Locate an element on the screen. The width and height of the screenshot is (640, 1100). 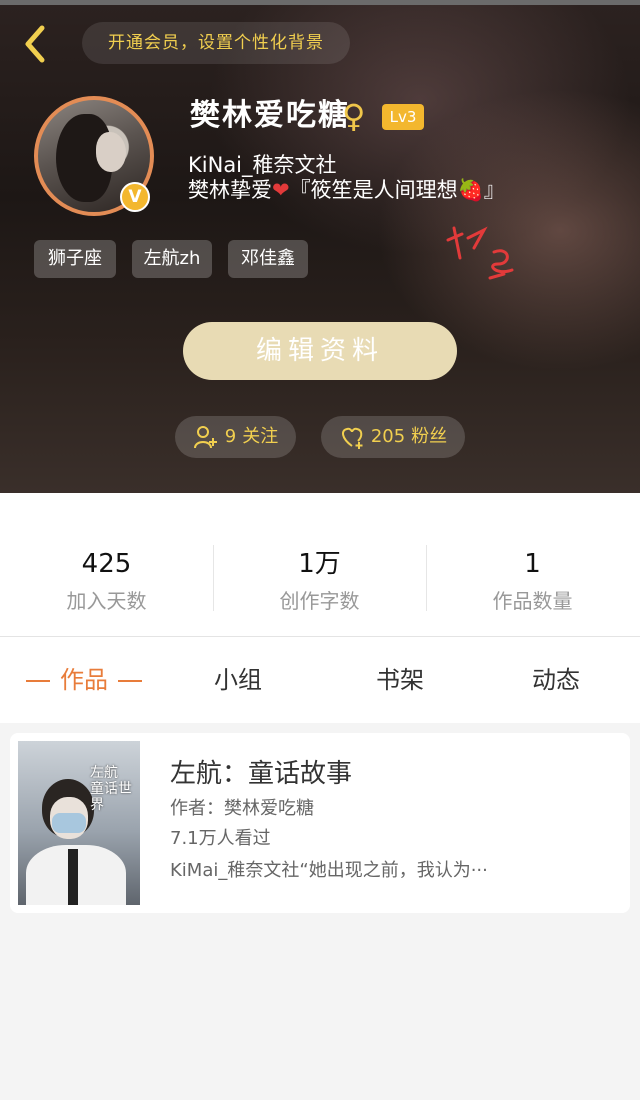
bio-line-2: 樊林挚爱❤『筱笙是人间理想🍓』 is located at coordinates (346, 190).